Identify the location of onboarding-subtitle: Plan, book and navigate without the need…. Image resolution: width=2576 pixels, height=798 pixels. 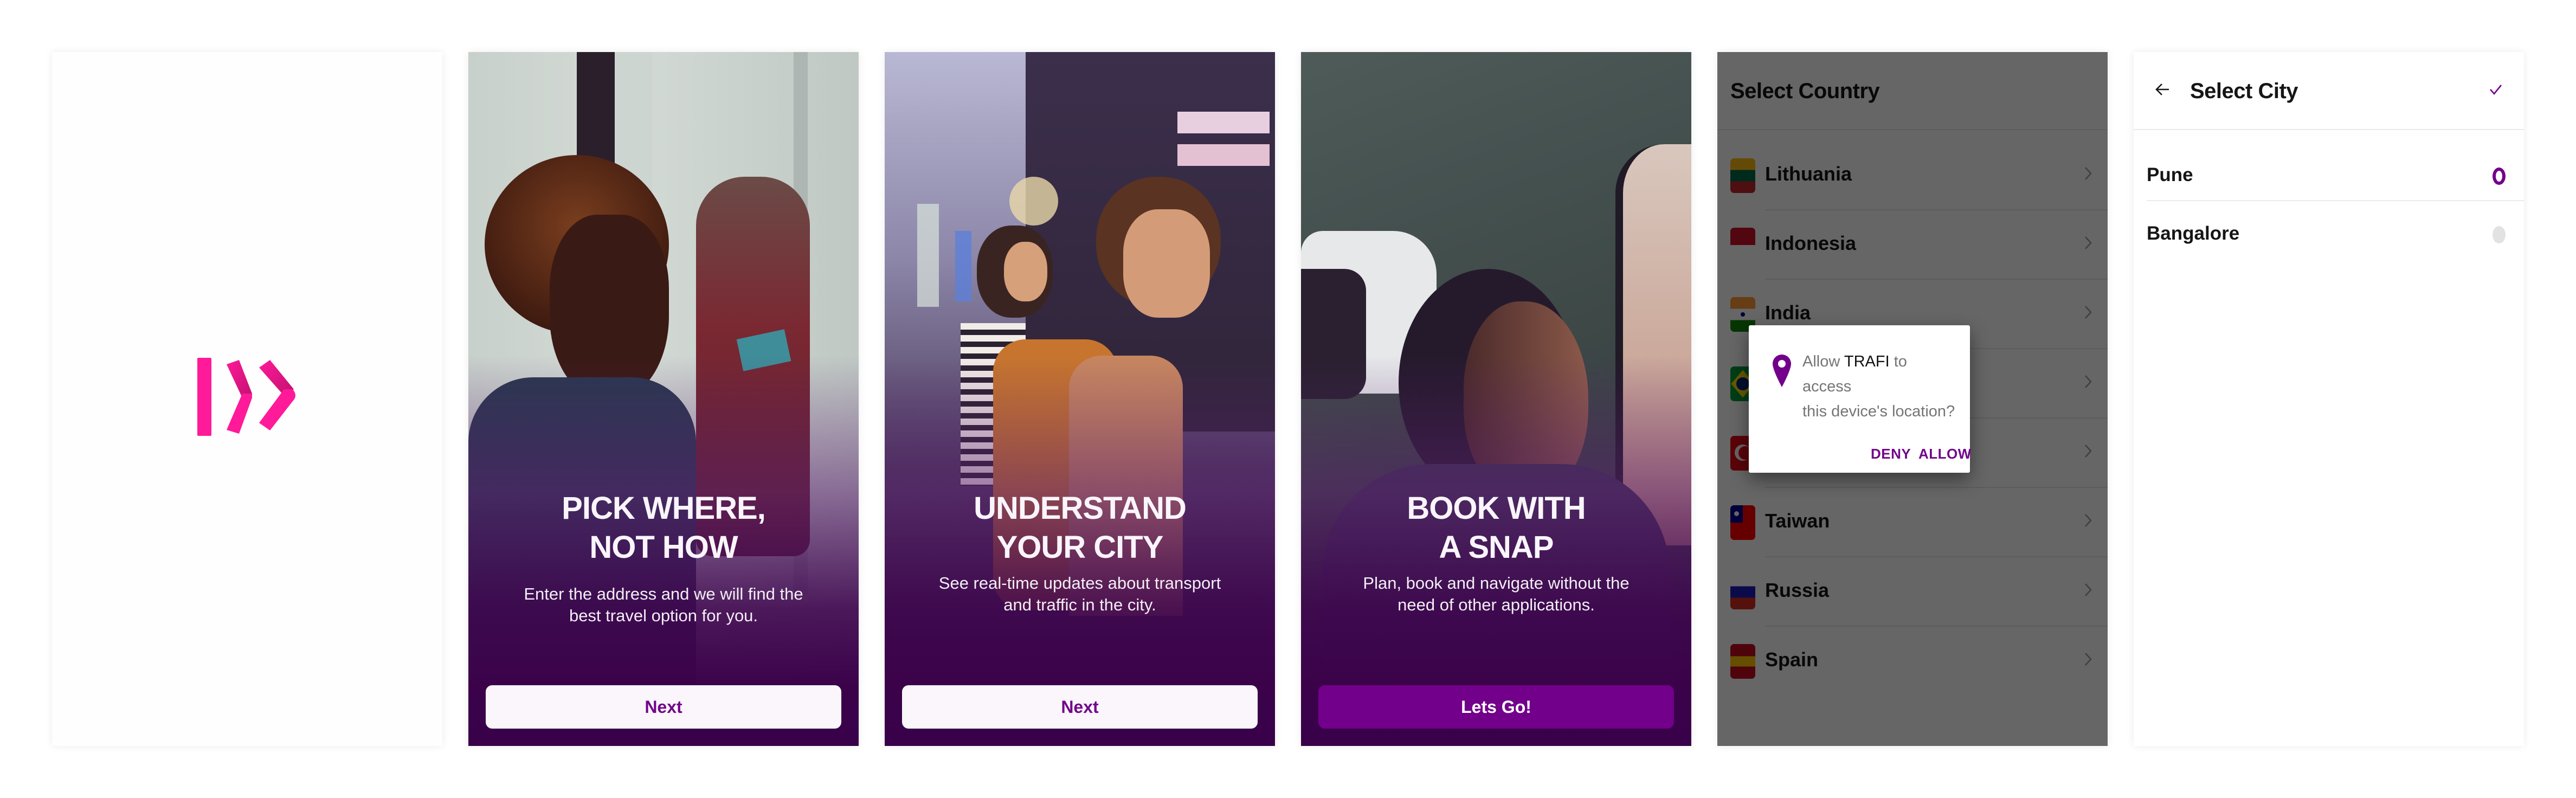
(1496, 594).